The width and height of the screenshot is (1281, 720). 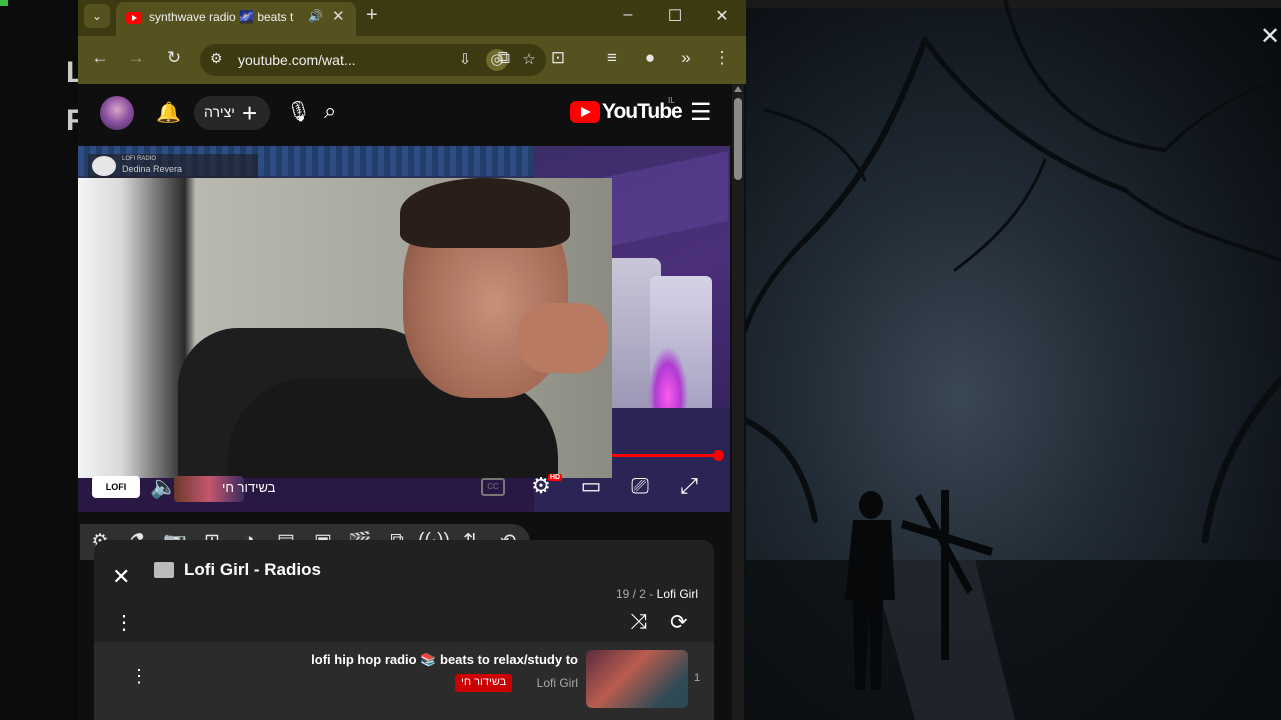 What do you see at coordinates (1270, 37) in the screenshot?
I see `close-icon: ✕` at bounding box center [1270, 37].